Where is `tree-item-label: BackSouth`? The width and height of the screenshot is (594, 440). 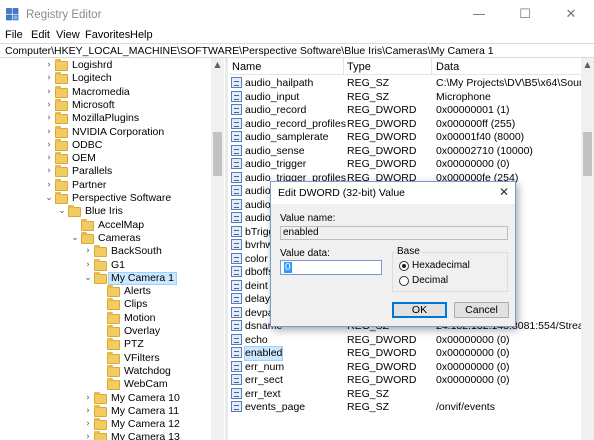
tree-item-label: BackSouth is located at coordinates (136, 251).